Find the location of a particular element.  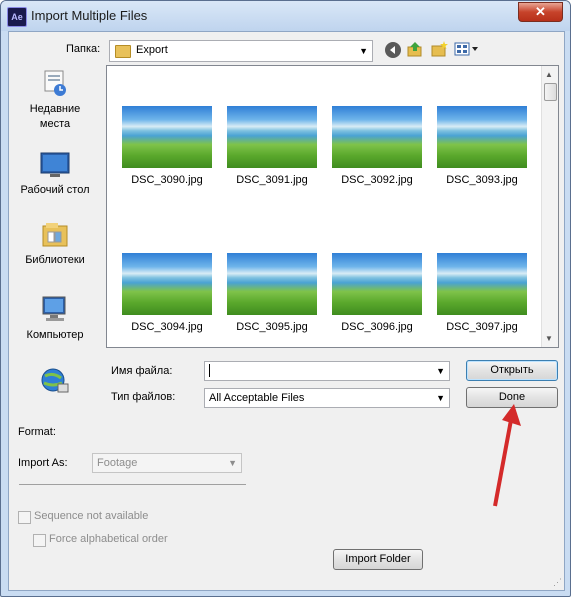

separator is located at coordinates (132, 484).